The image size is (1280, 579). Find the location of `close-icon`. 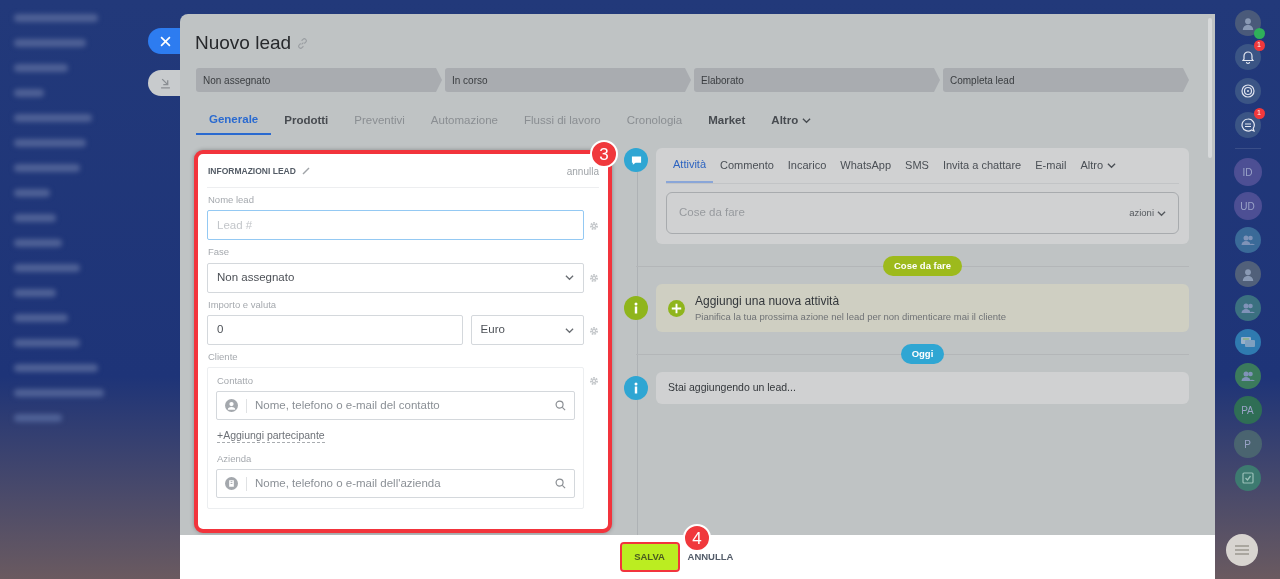

close-icon is located at coordinates (165, 41).